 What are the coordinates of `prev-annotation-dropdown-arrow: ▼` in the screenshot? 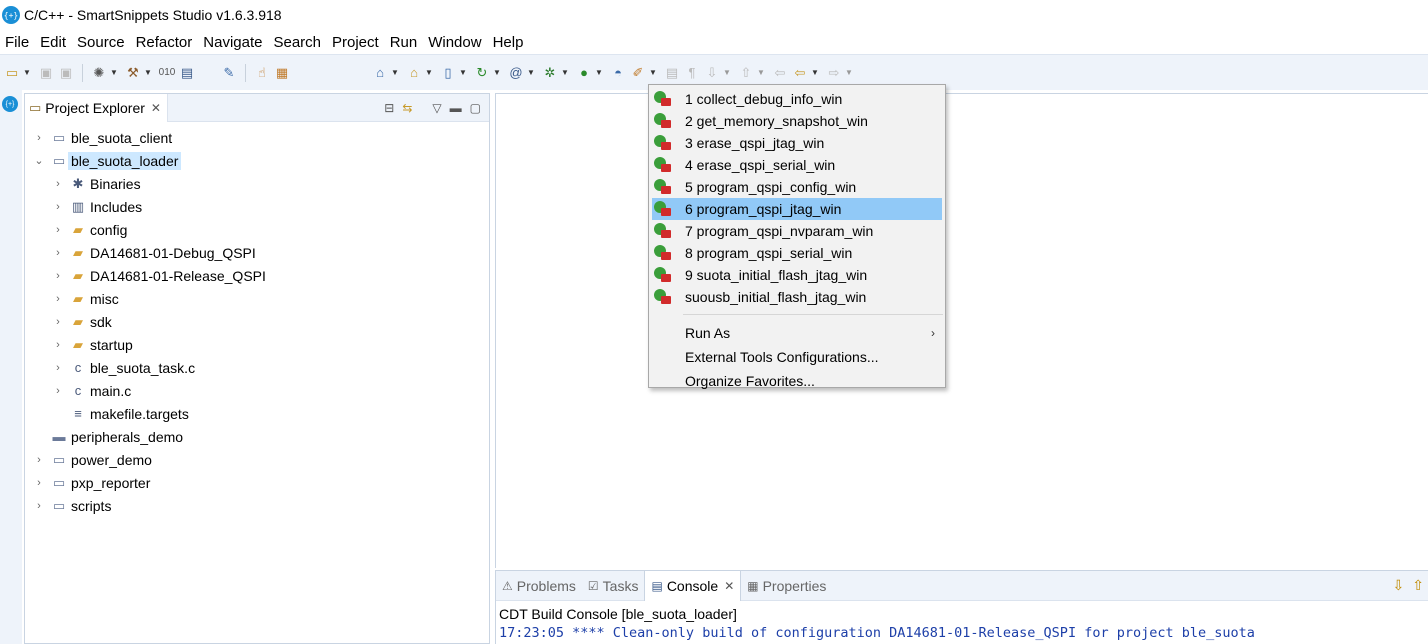 It's located at (761, 73).